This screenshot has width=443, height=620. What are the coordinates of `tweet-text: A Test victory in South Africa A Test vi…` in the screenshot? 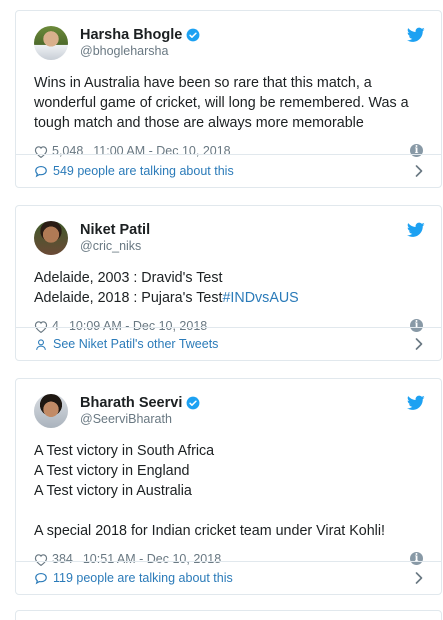 It's located at (209, 491).